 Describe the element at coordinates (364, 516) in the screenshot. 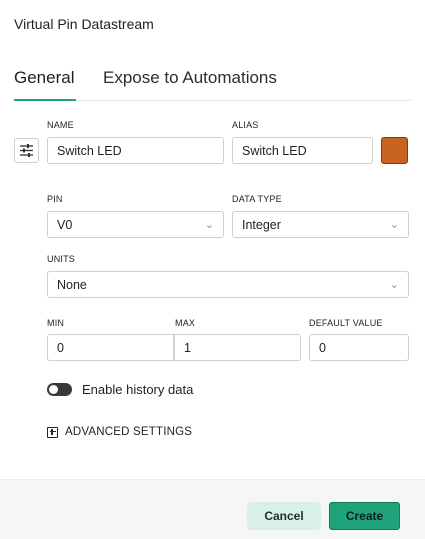

I see `create-button: Create` at that location.